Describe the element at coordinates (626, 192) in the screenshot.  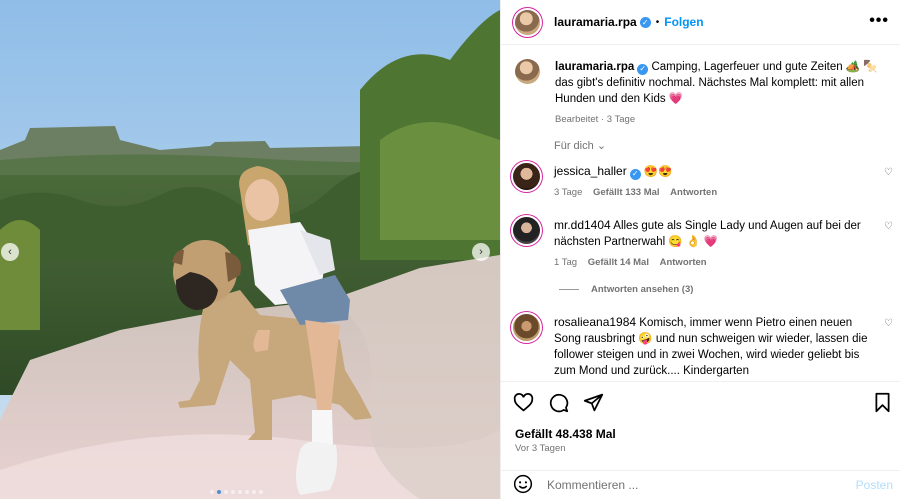
I see `comment-likes: Gefällt 133 Mal` at that location.